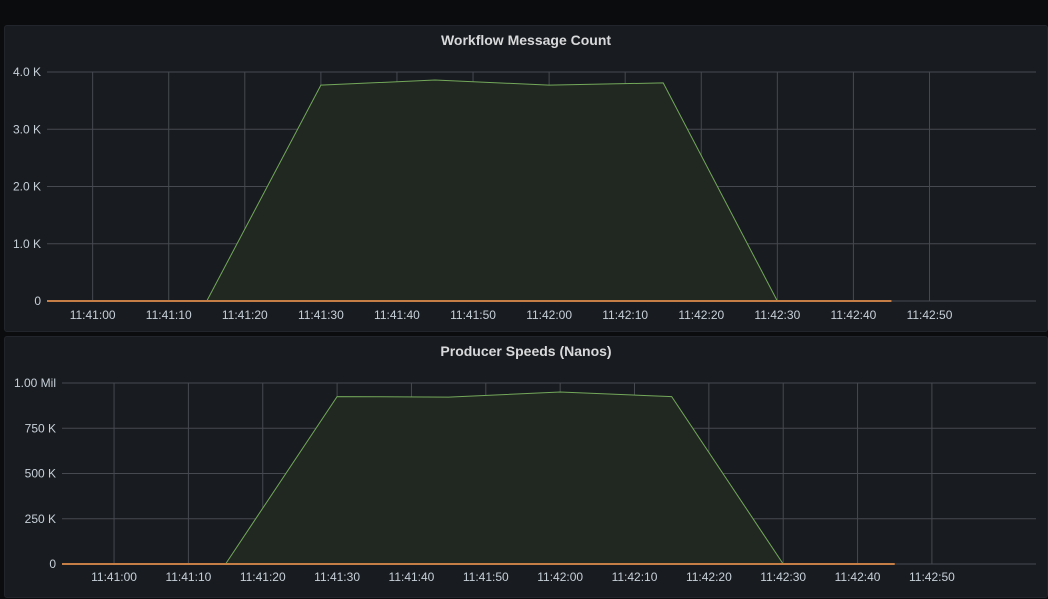 Image resolution: width=1048 pixels, height=599 pixels. What do you see at coordinates (27, 72) in the screenshot?
I see `y-tick-label: 4.0 K` at bounding box center [27, 72].